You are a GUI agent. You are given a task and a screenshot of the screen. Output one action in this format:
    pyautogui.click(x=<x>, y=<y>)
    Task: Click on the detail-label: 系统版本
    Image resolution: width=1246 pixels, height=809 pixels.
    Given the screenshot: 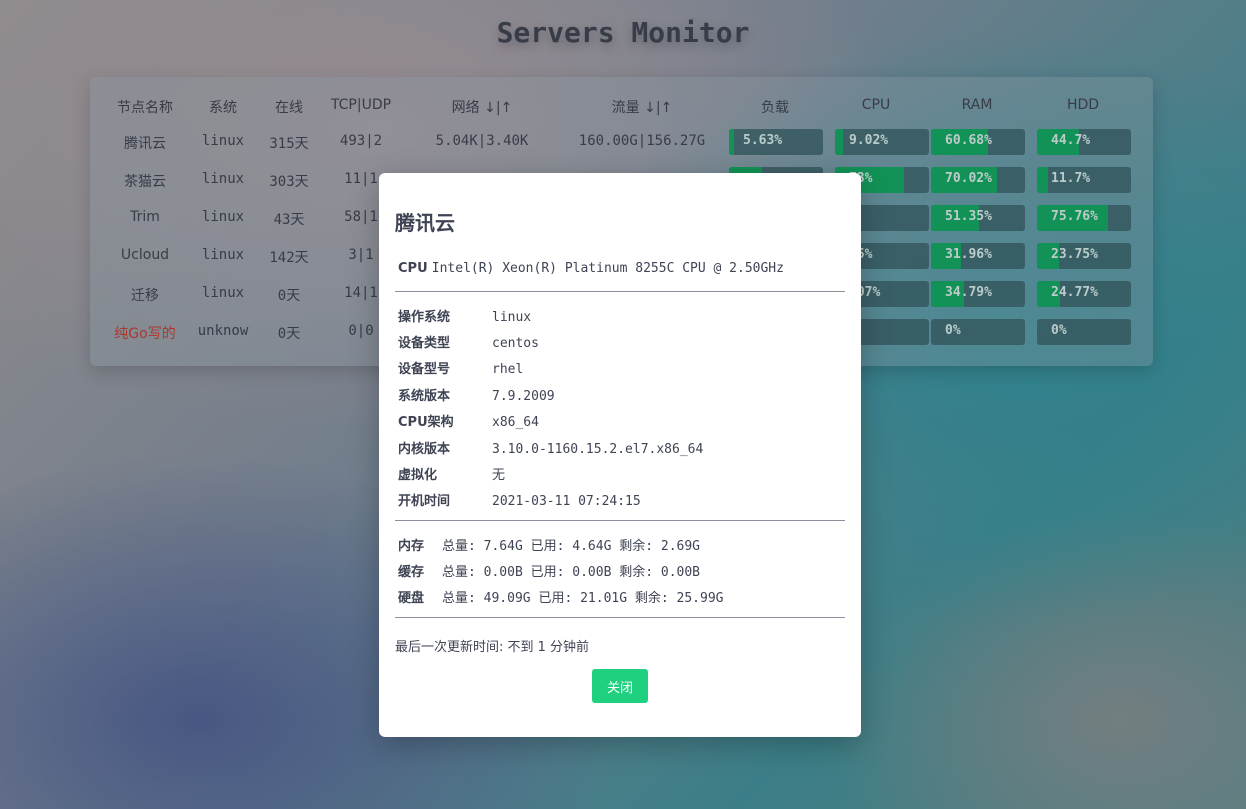 What is the action you would take?
    pyautogui.click(x=424, y=396)
    